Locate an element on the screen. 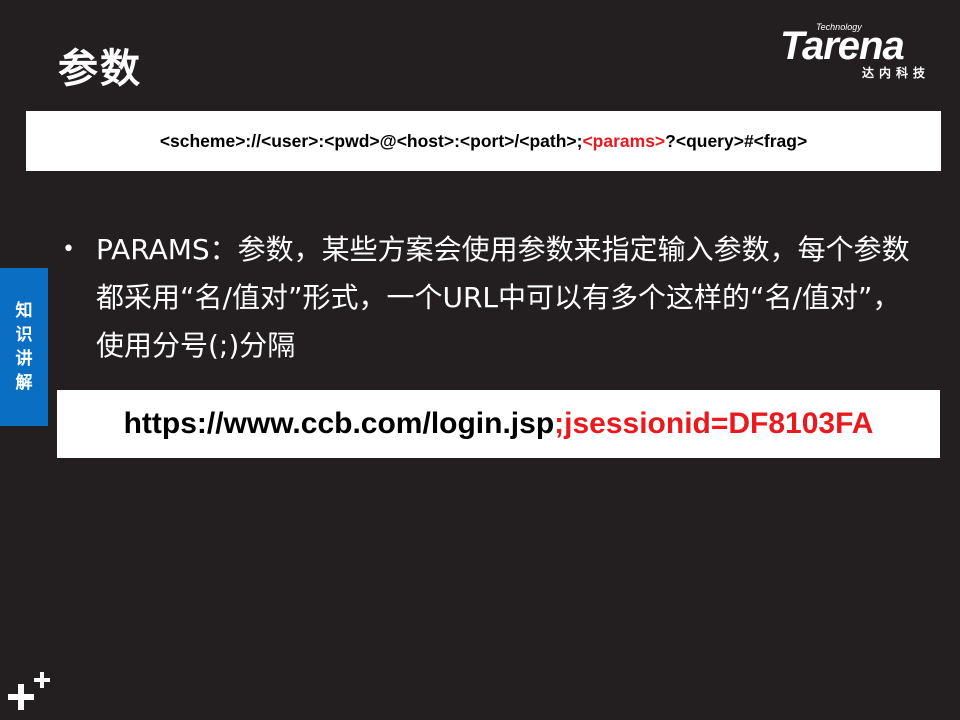  tarena-logo: Technology Tarena 达内科技 is located at coordinates (863, 53).